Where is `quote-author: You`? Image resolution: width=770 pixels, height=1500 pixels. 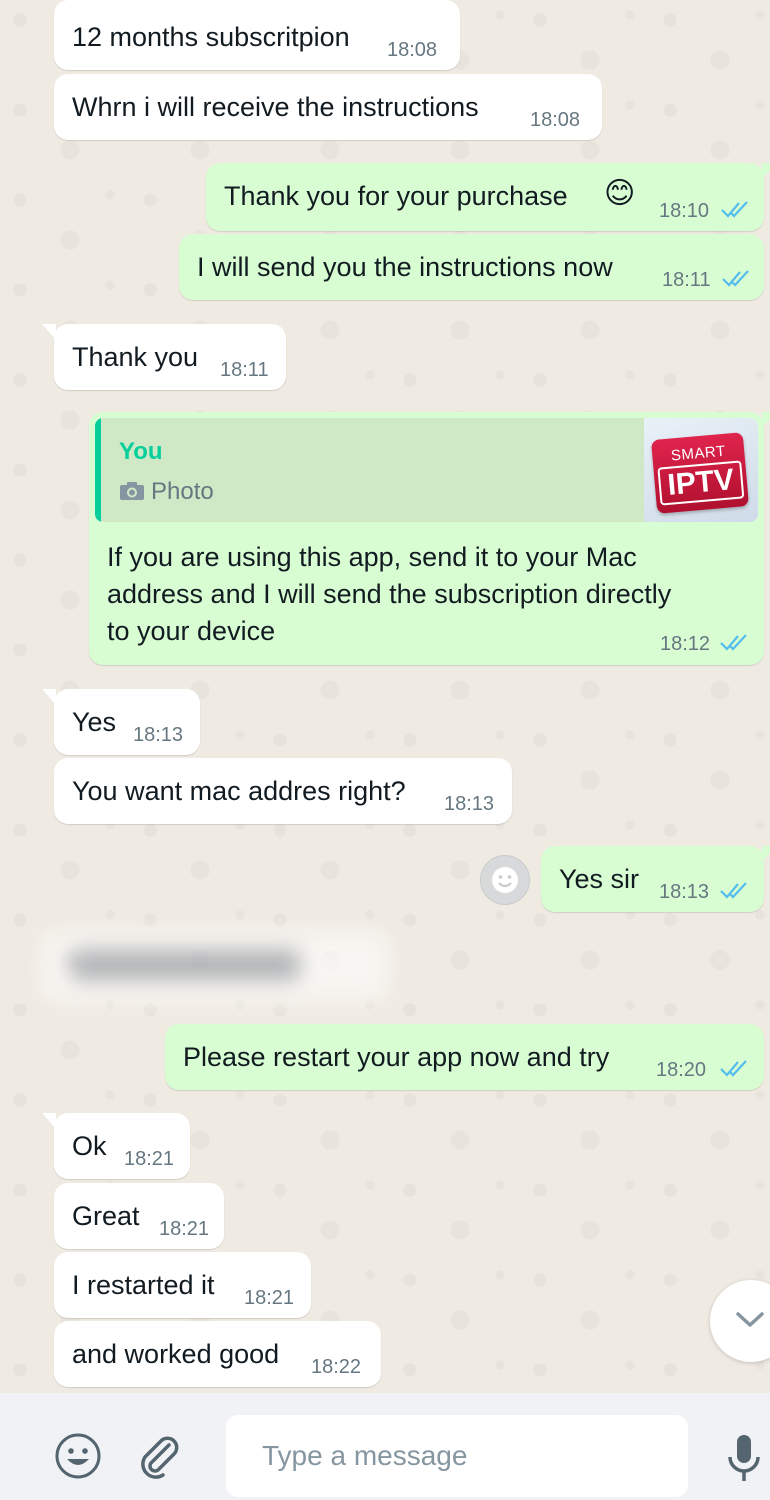 quote-author: You is located at coordinates (141, 451).